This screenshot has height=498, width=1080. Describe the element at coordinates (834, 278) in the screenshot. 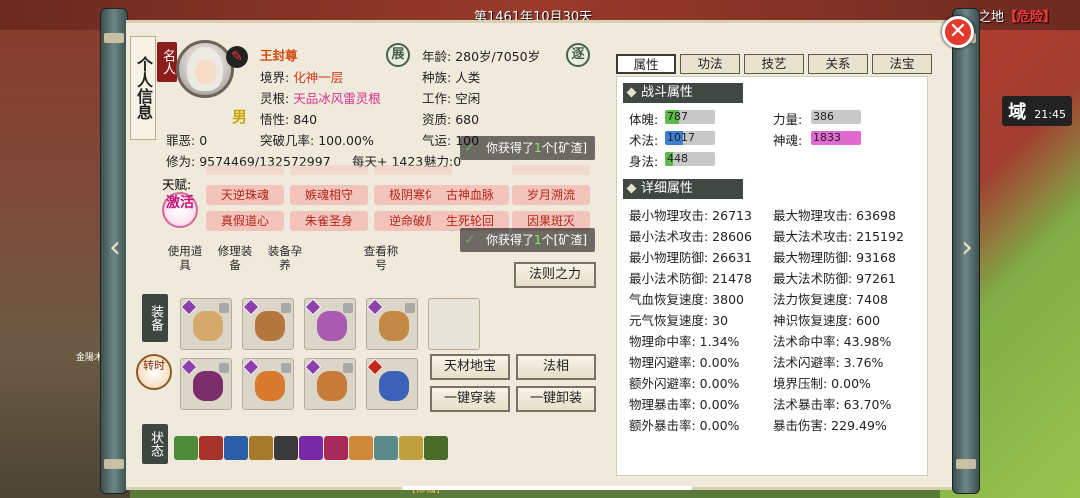

I see `detail-stat: 最大法术防御: 97261` at that location.